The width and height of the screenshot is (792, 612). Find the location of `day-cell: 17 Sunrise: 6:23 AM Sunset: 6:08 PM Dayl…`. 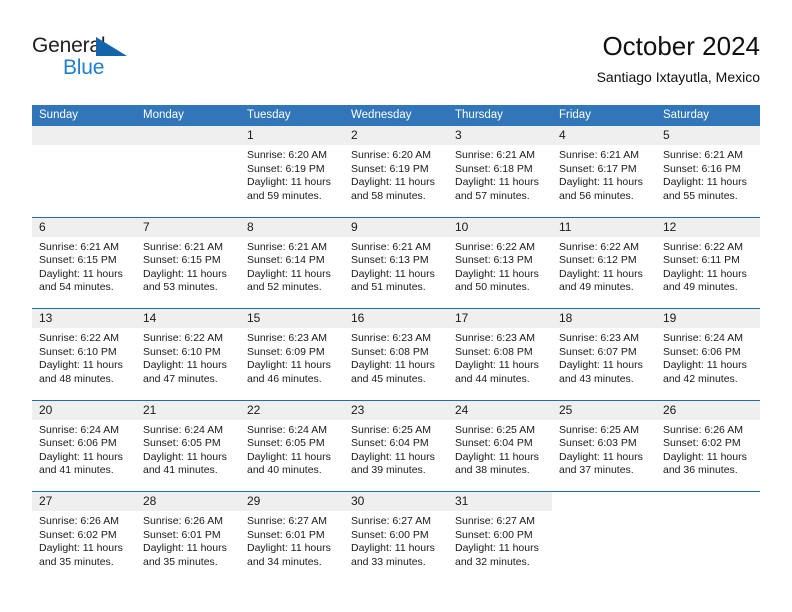

day-cell: 17 Sunrise: 6:23 AM Sunset: 6:08 PM Dayl… is located at coordinates (500, 354).